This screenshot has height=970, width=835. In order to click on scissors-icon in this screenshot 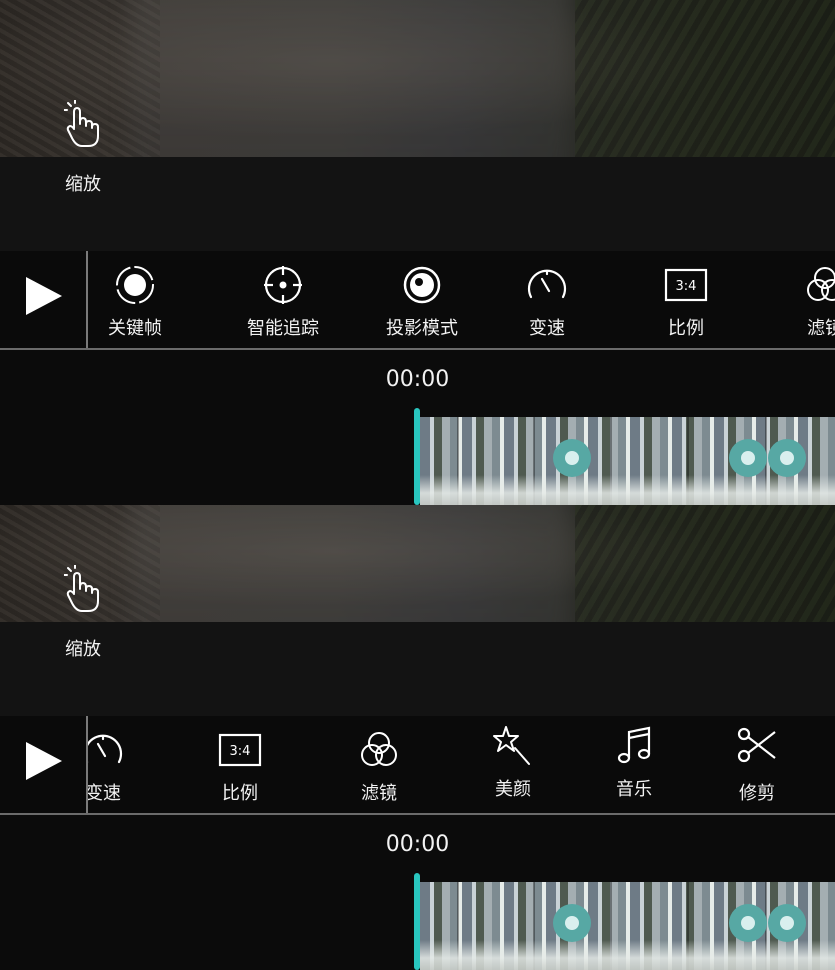, I will do `click(756, 745)`.